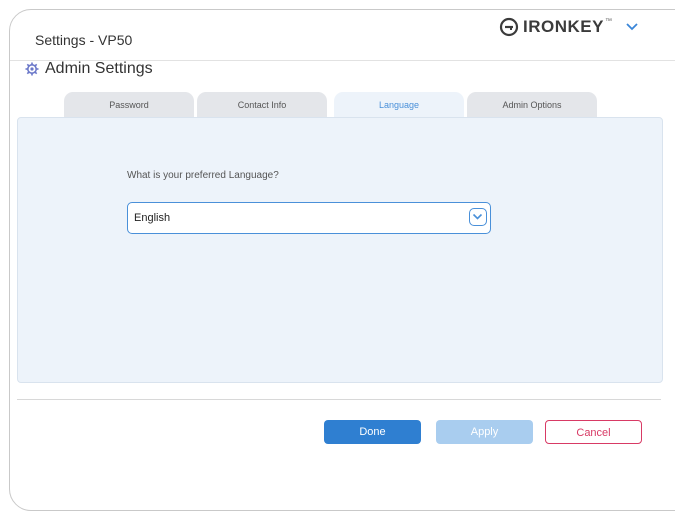 The height and width of the screenshot is (511, 675). Describe the element at coordinates (84, 40) in the screenshot. I see `window-title: Settings - VP50` at that location.